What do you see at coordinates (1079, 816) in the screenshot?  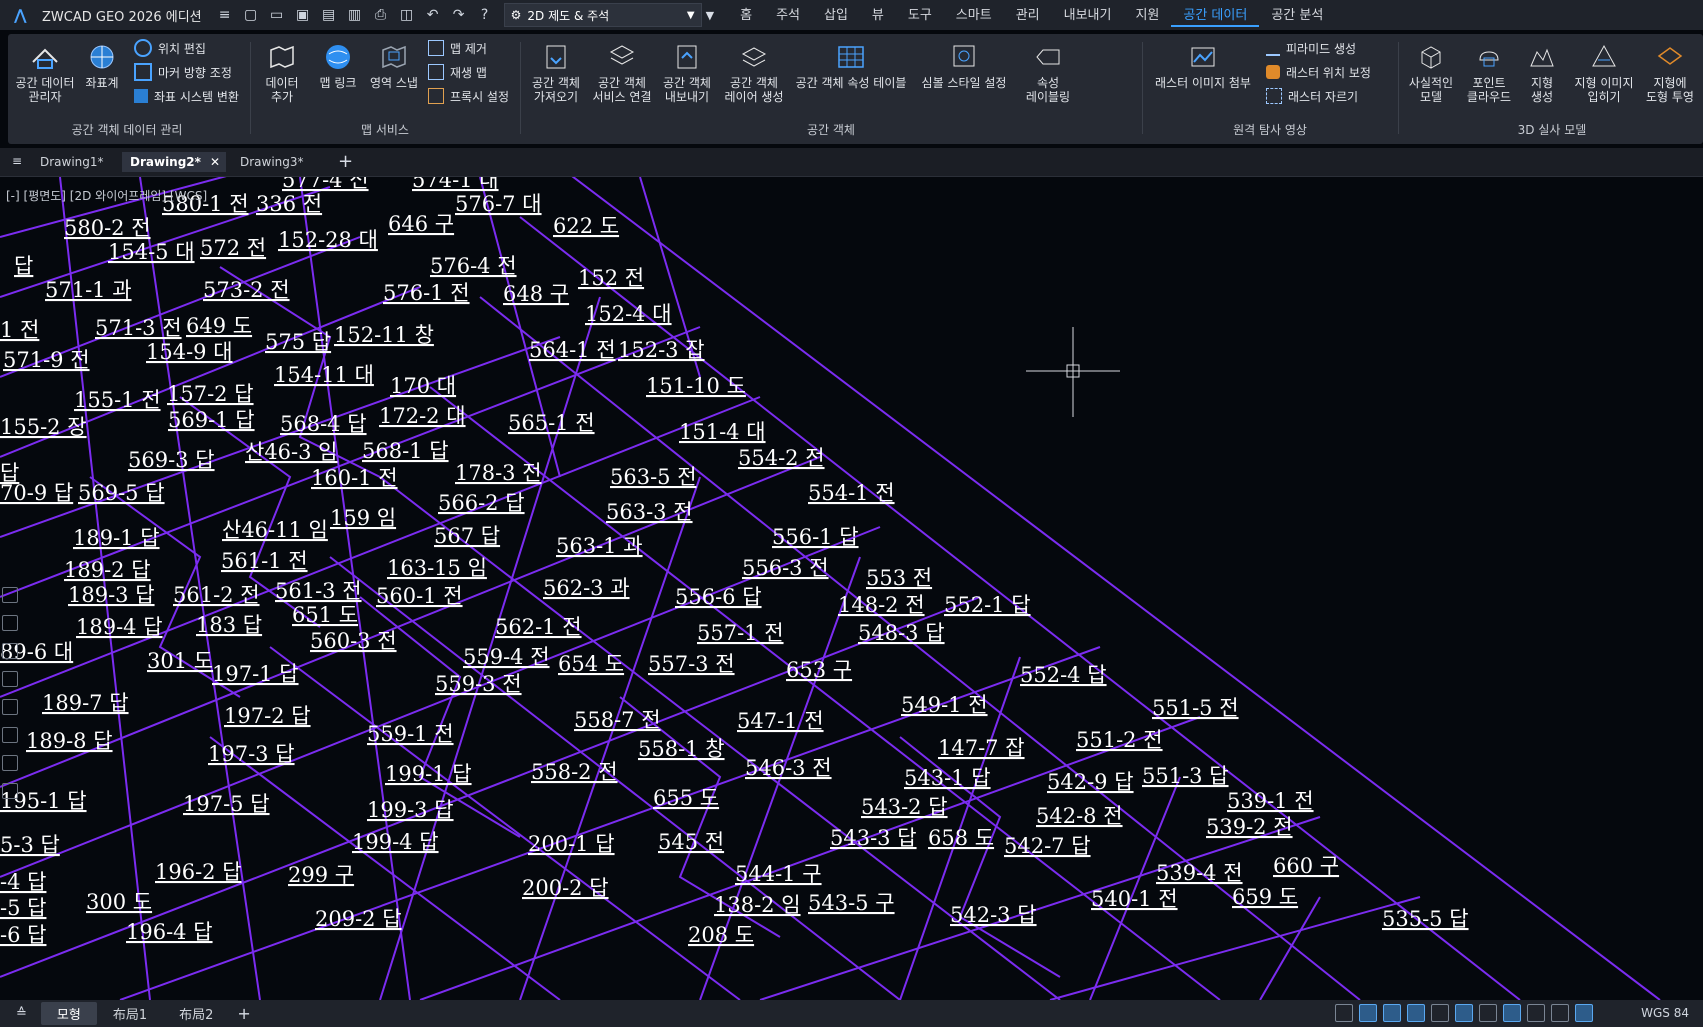 I see `parcel-label: 542-8 전` at bounding box center [1079, 816].